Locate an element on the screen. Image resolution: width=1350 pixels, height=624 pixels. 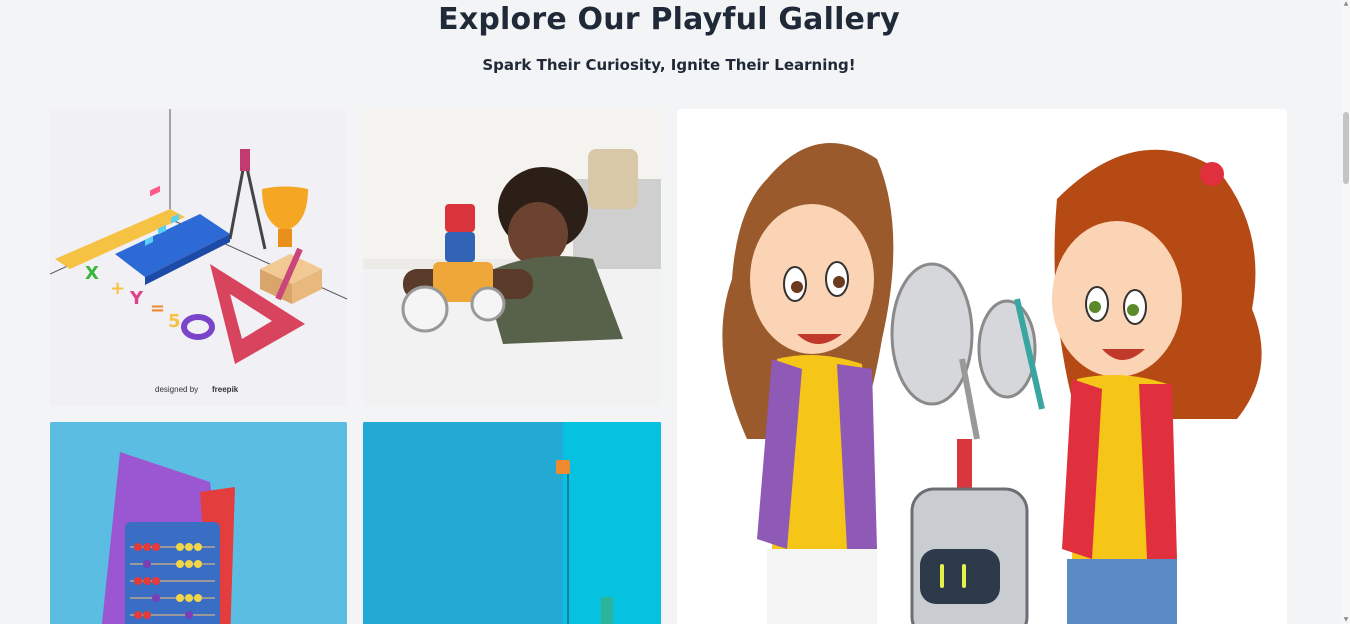
gallery-image-letter-blocks is located at coordinates (512, 523).